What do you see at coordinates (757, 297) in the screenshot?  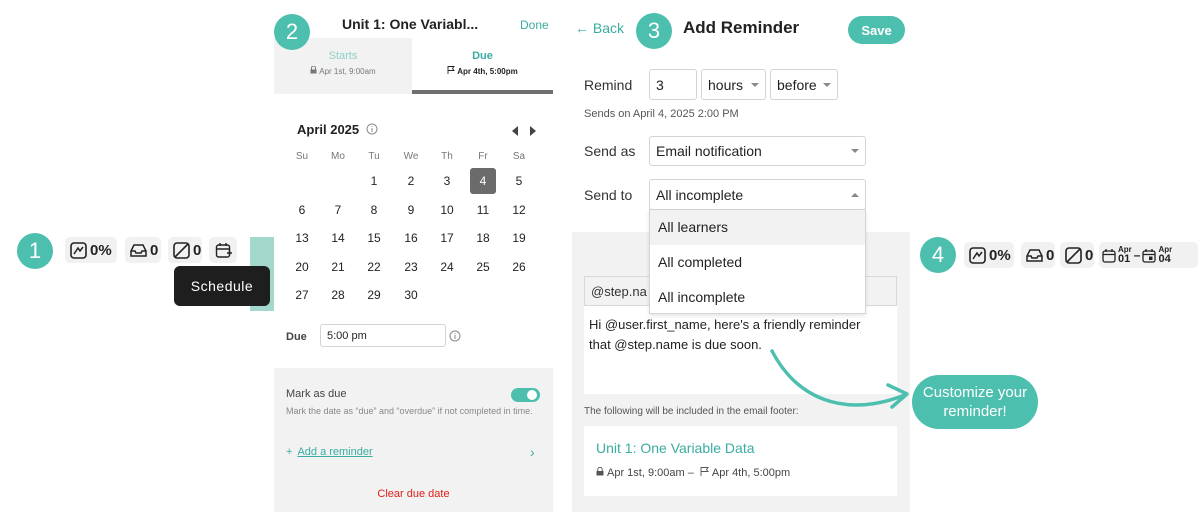 I see `option-all-incomplete: All incomplete` at bounding box center [757, 297].